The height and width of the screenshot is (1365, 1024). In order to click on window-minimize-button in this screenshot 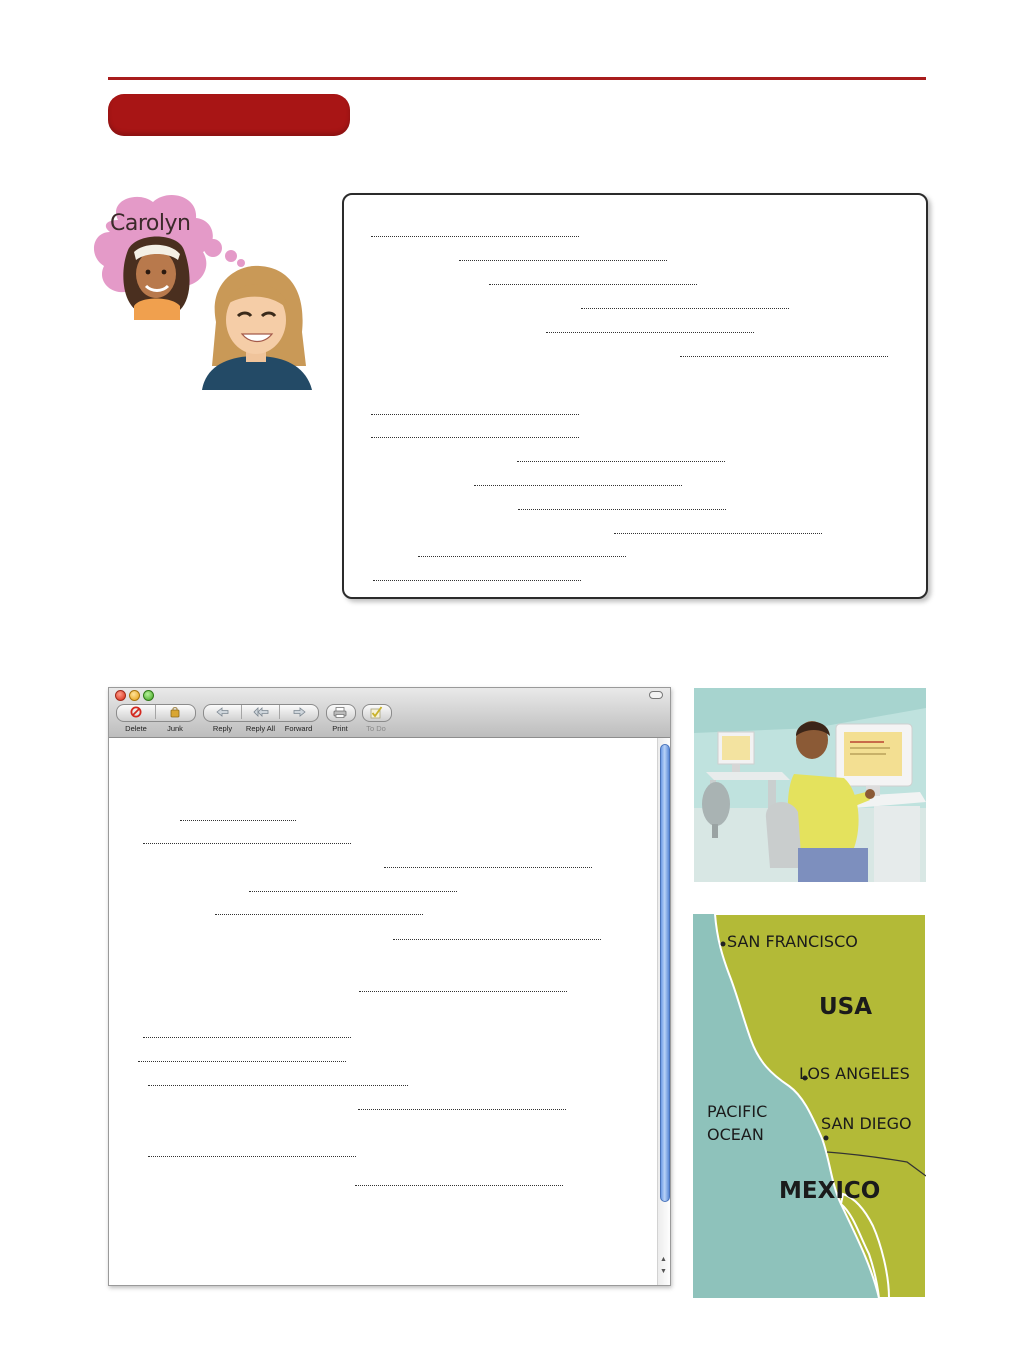, I will do `click(134, 695)`.